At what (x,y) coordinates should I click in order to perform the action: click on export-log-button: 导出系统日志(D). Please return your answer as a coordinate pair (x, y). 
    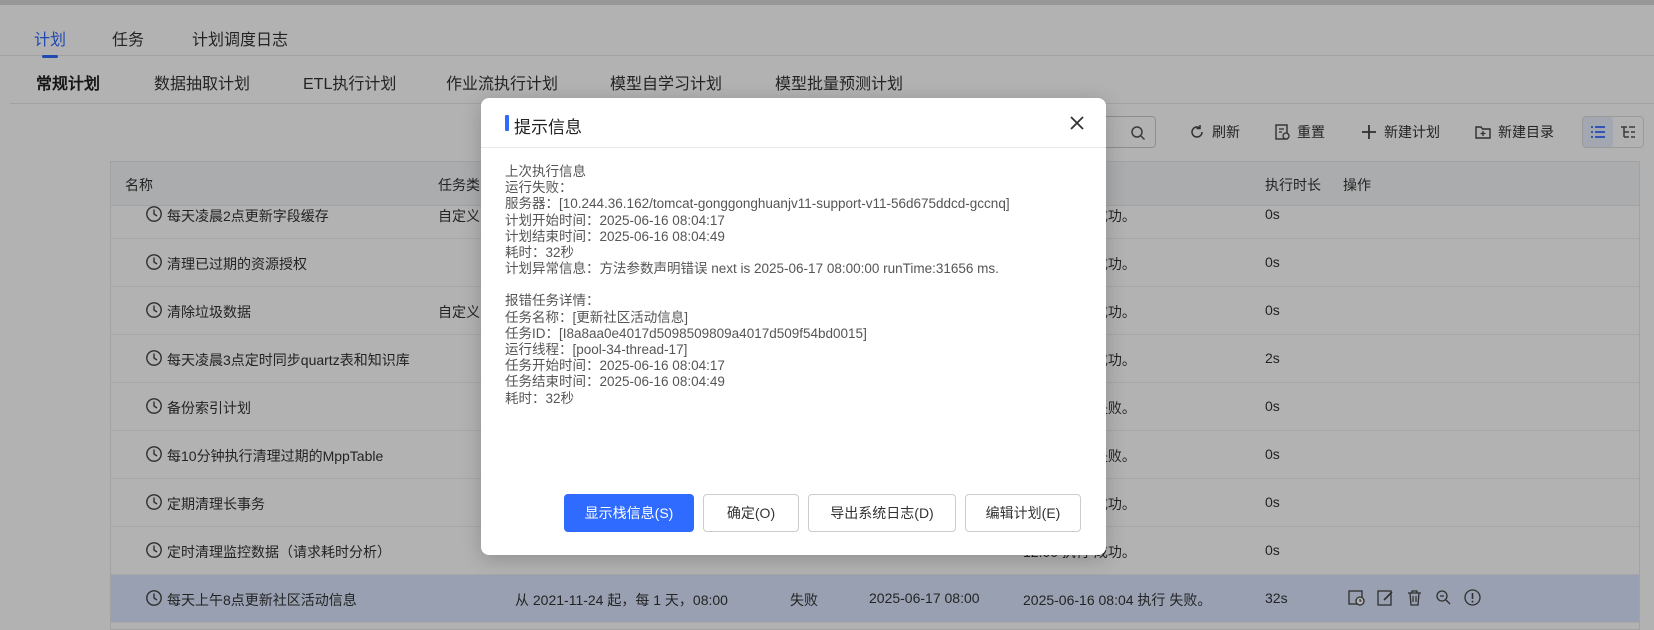
    Looking at the image, I should click on (882, 513).